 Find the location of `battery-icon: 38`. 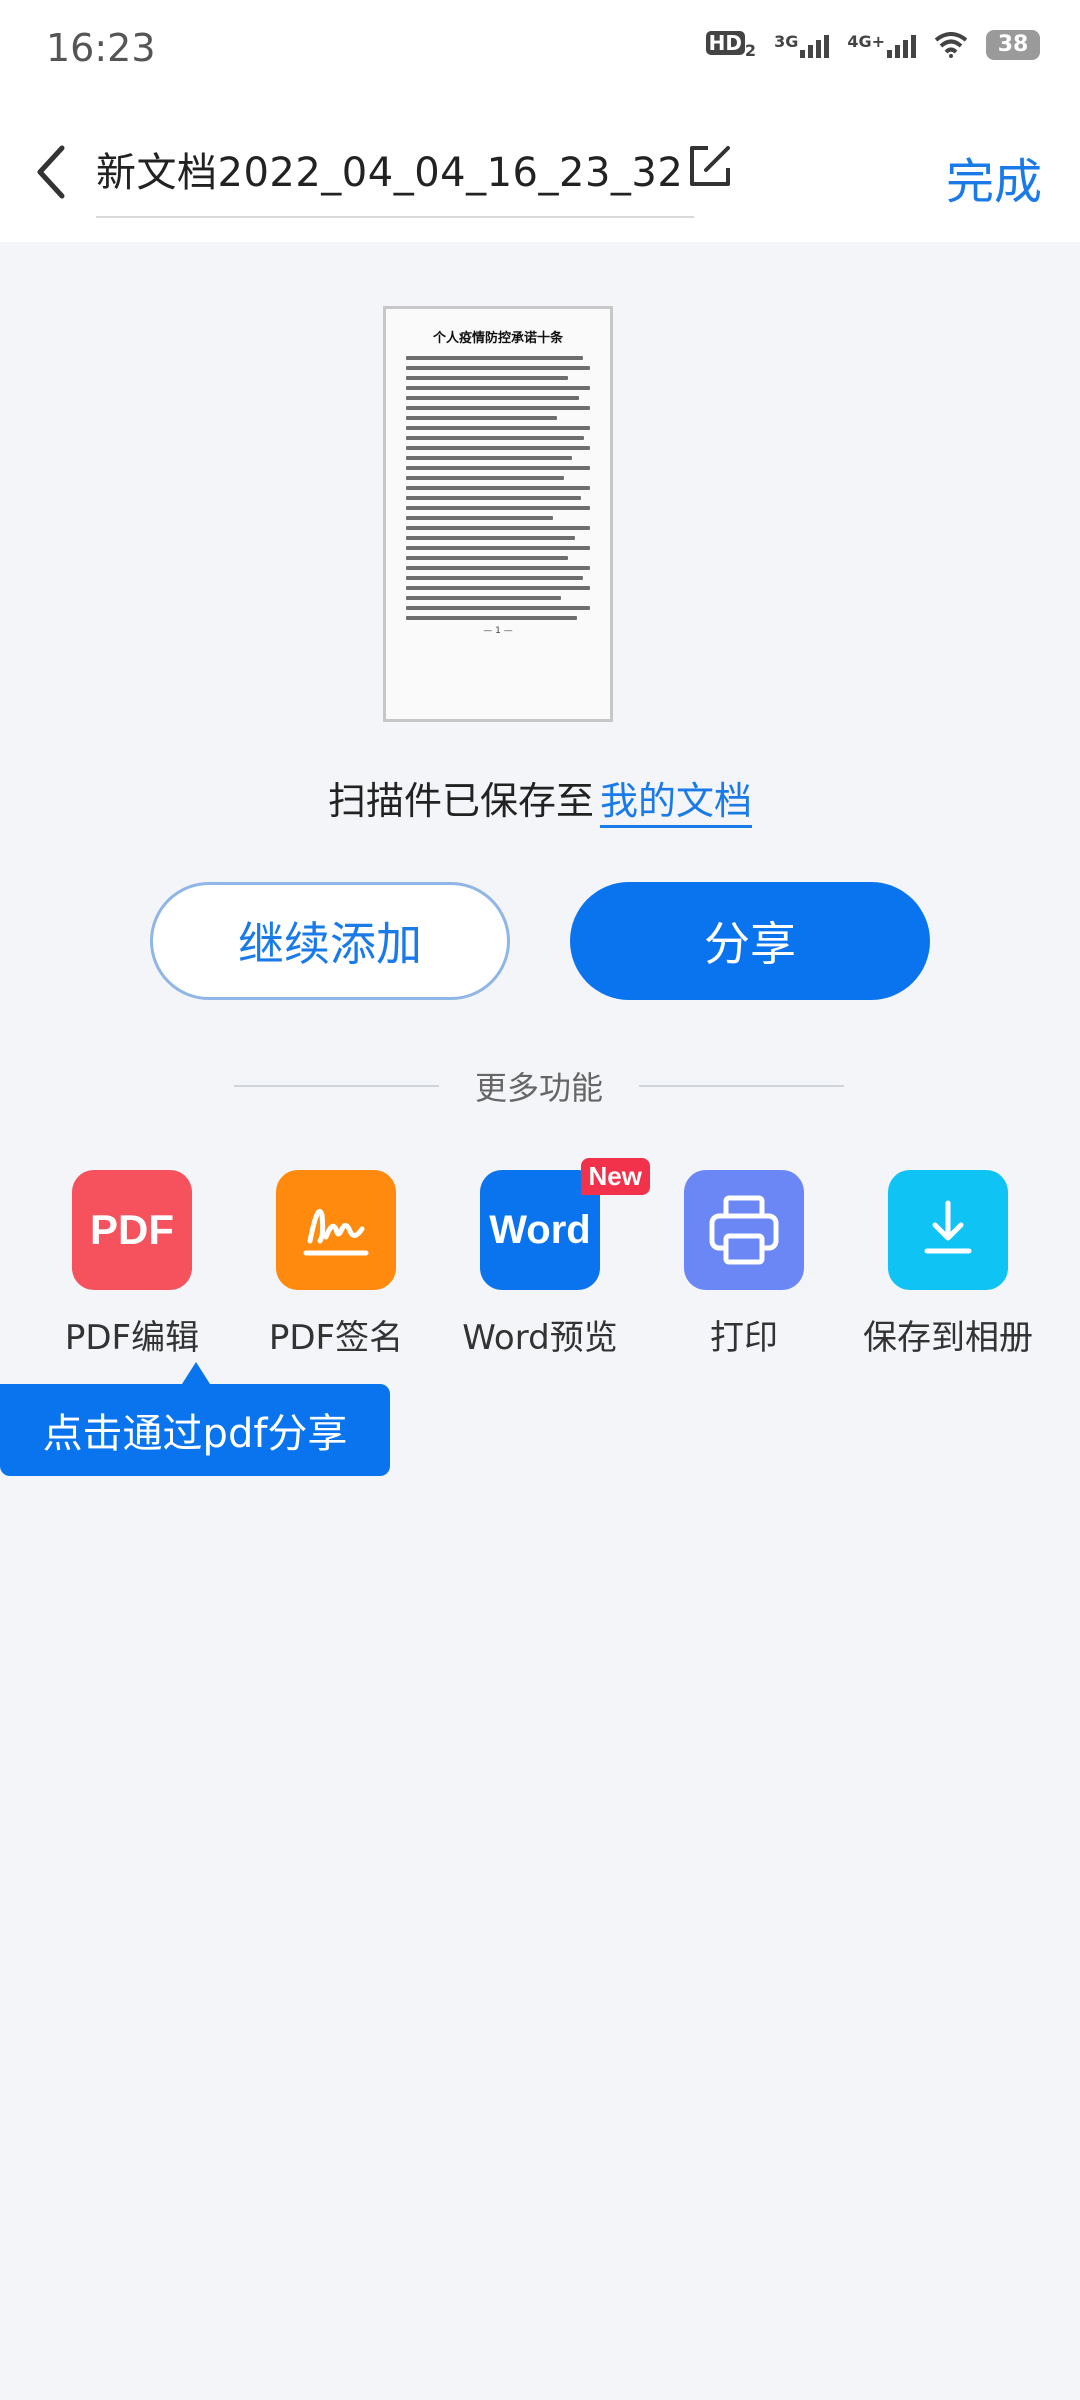

battery-icon: 38 is located at coordinates (1013, 45).